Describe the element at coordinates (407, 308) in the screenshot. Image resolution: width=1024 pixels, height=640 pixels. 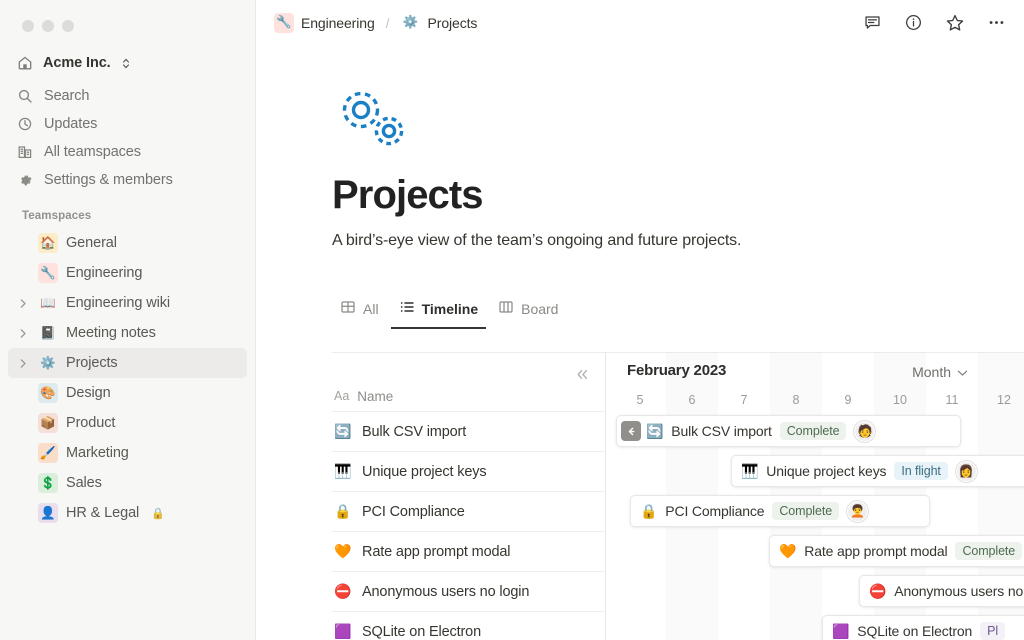
I see `timeline-icon` at that location.